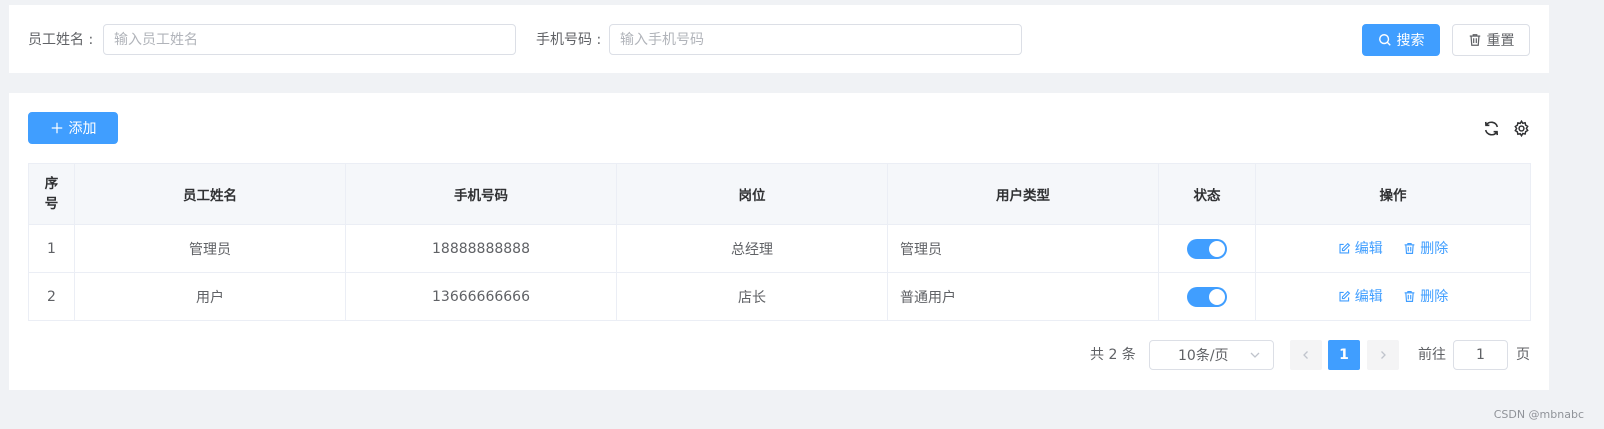  I want to click on chevron-down-icon, so click(1255, 355).